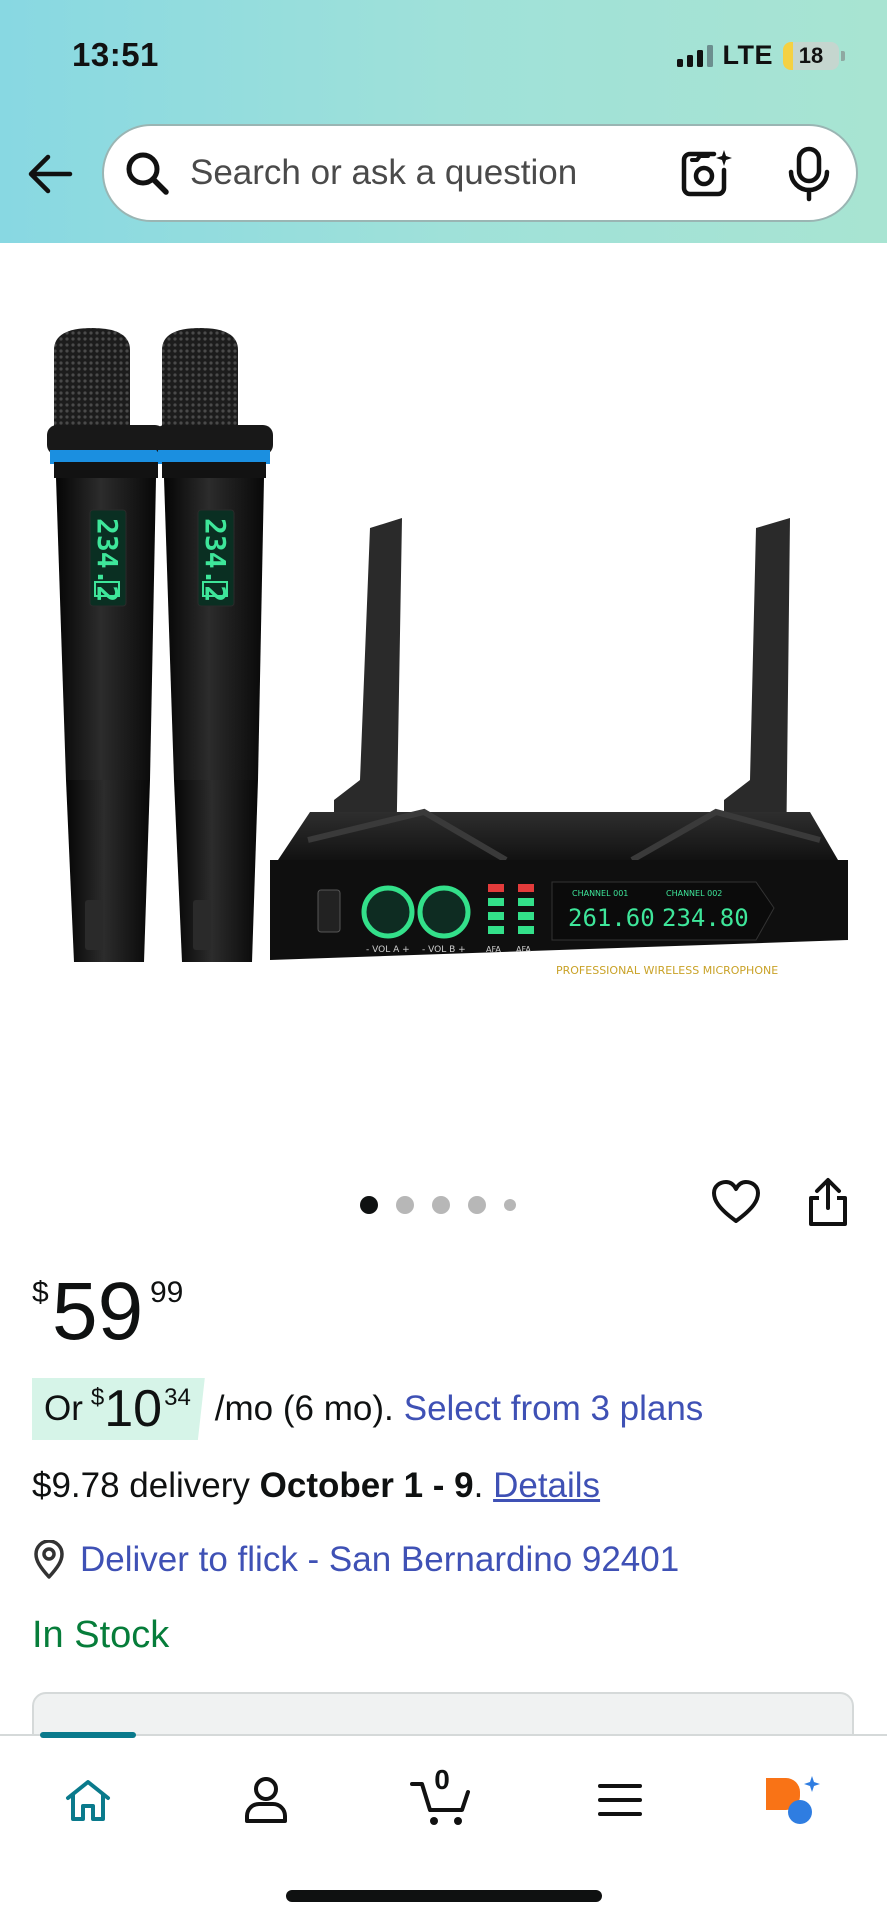  Describe the element at coordinates (167, 1292) in the screenshot. I see `price-fraction: 99` at that location.